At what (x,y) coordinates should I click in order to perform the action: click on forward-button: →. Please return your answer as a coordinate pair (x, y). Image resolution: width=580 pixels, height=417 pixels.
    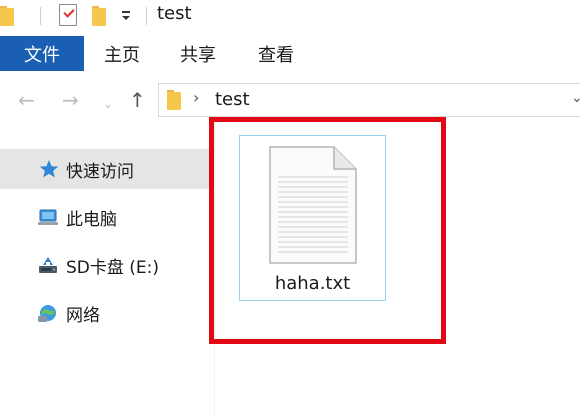
    Looking at the image, I should click on (70, 100).